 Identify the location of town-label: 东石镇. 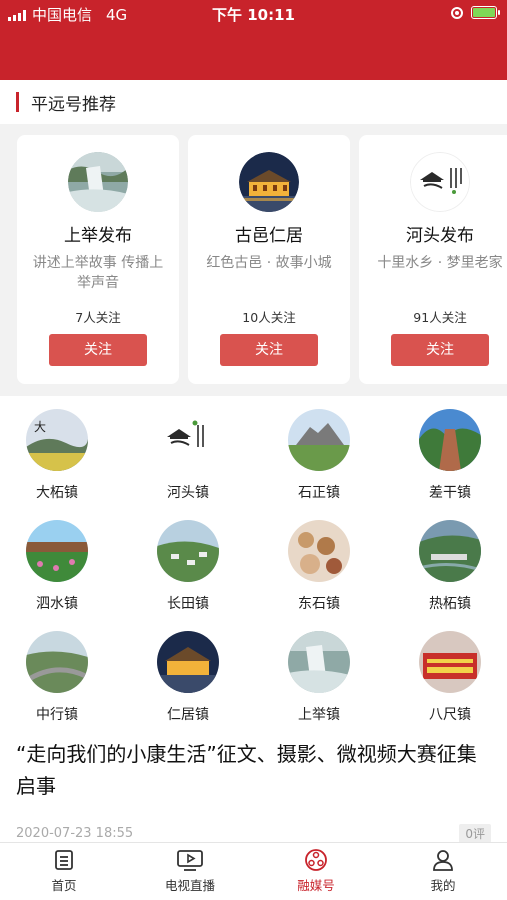
(319, 604).